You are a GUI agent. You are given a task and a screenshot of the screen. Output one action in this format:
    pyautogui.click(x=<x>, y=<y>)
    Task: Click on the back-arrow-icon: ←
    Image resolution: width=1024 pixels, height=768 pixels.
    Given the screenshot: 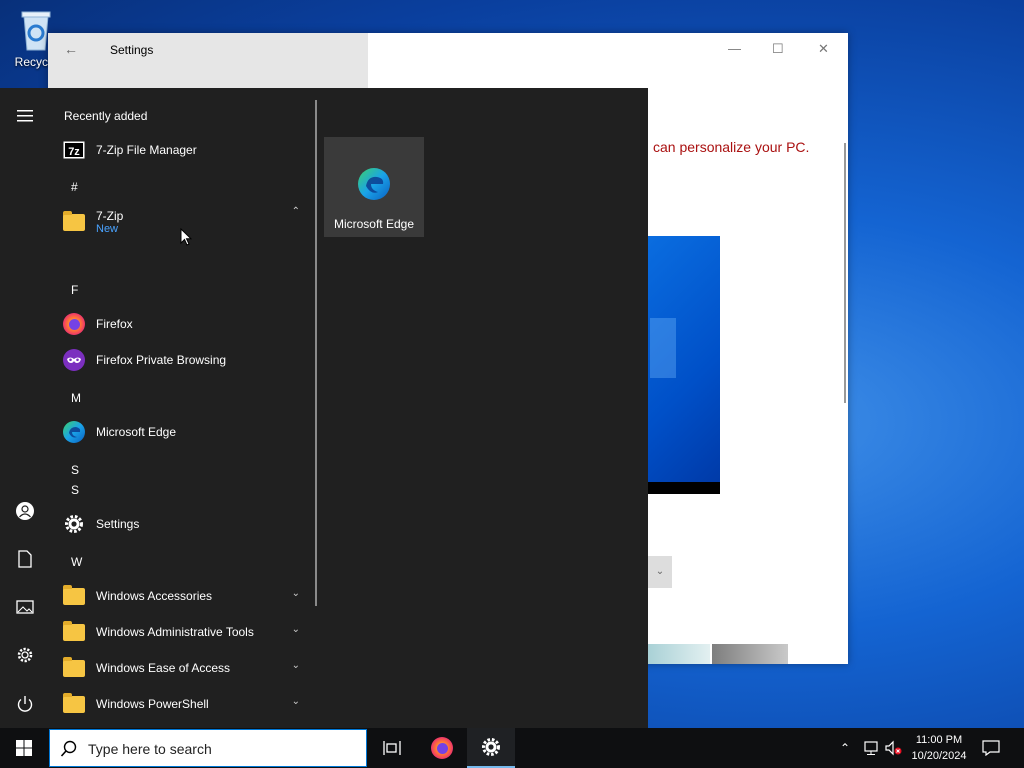 What is the action you would take?
    pyautogui.click(x=71, y=49)
    